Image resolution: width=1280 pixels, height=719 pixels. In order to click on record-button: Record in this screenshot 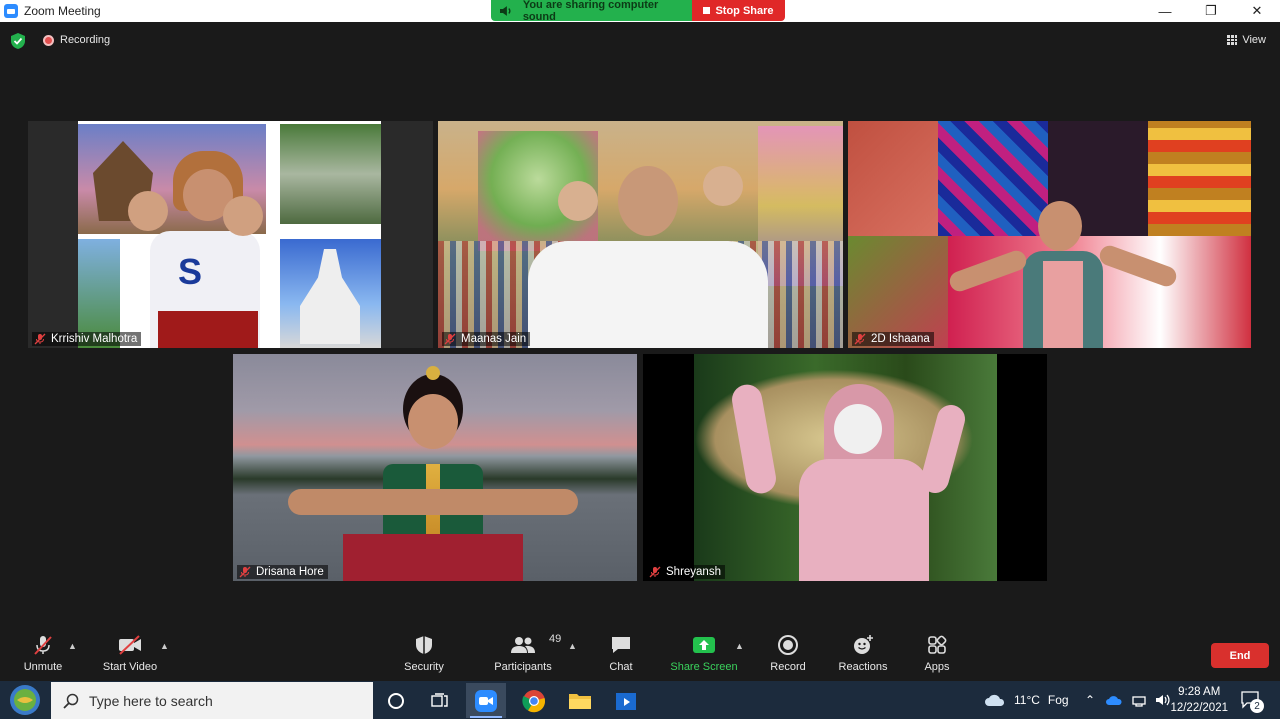, I will do `click(788, 652)`.